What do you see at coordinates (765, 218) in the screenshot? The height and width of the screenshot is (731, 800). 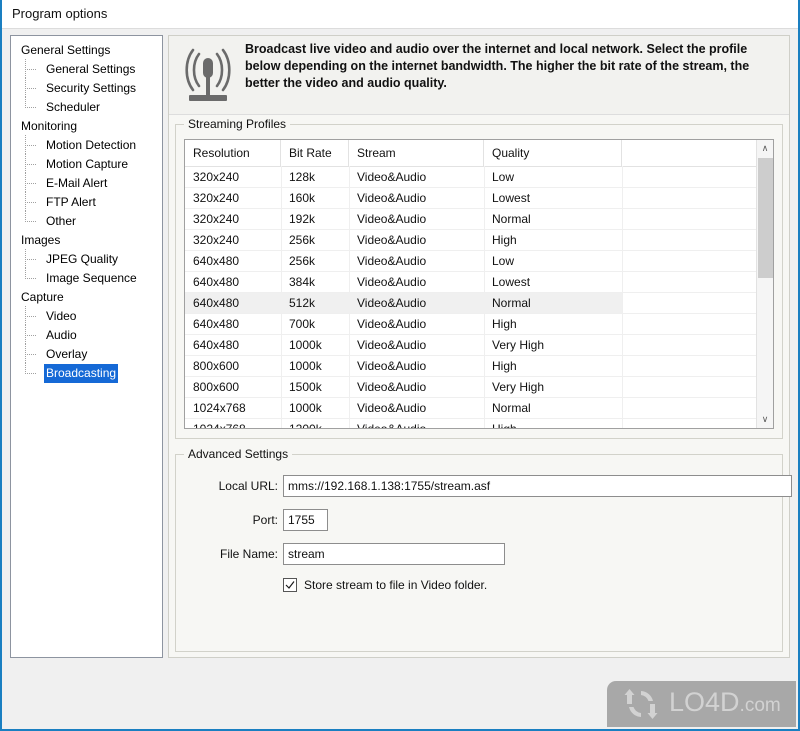 I see `scrollbar-thumb` at bounding box center [765, 218].